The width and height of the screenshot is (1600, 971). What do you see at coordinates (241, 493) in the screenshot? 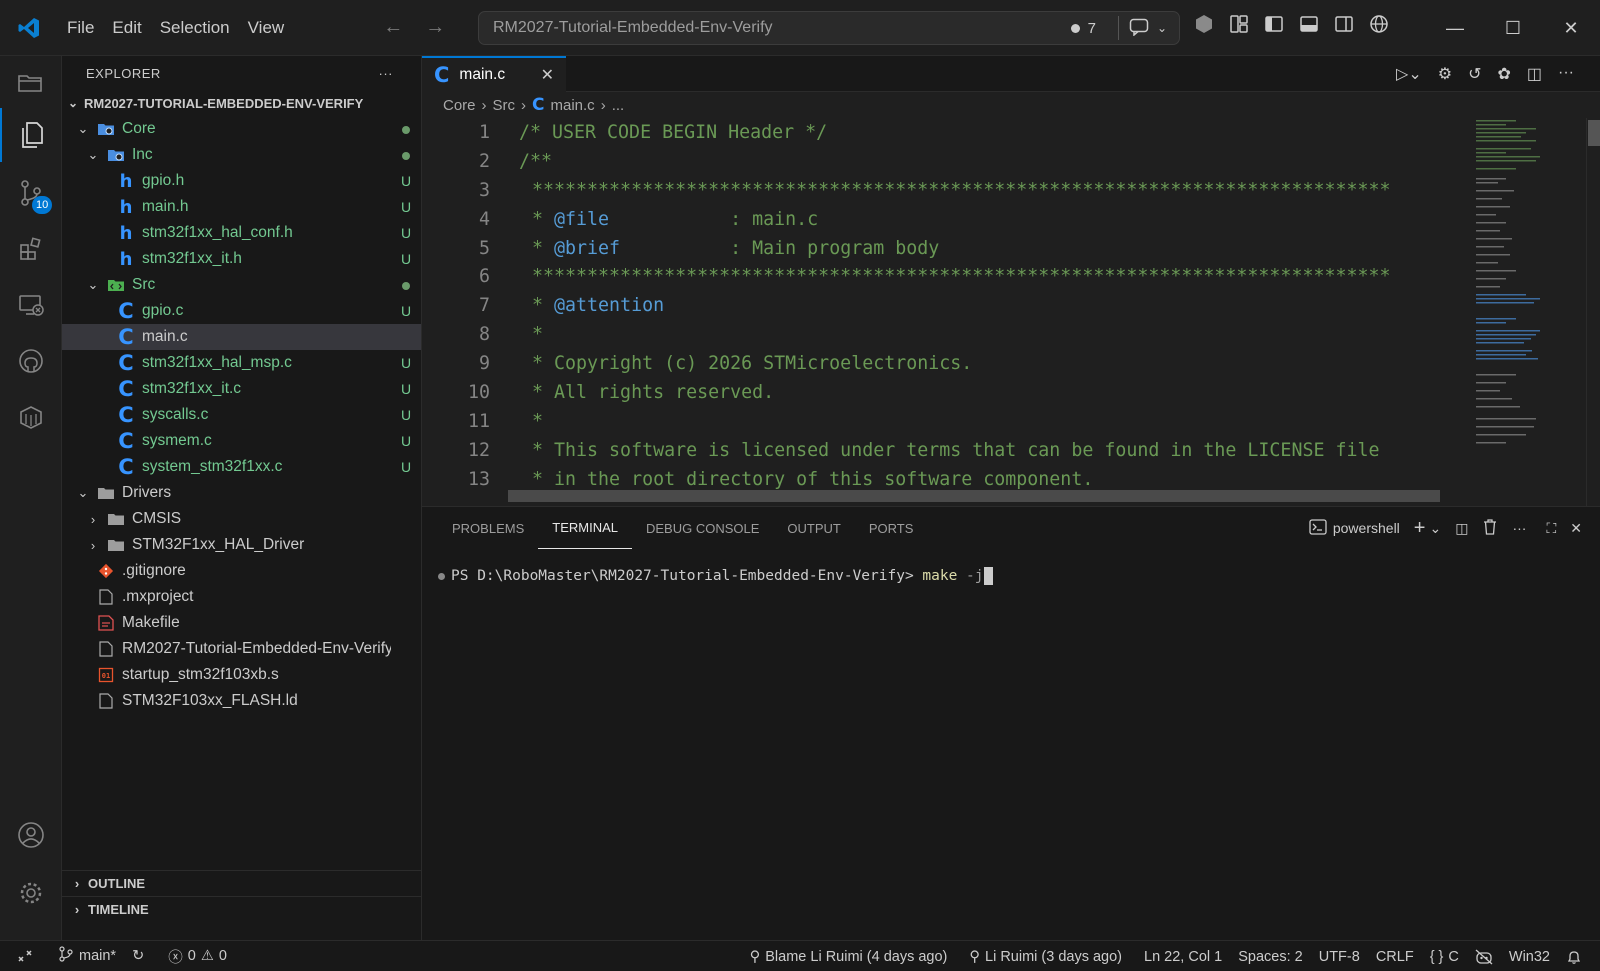
I see `folder-drivers: ⌄ Drivers` at bounding box center [241, 493].